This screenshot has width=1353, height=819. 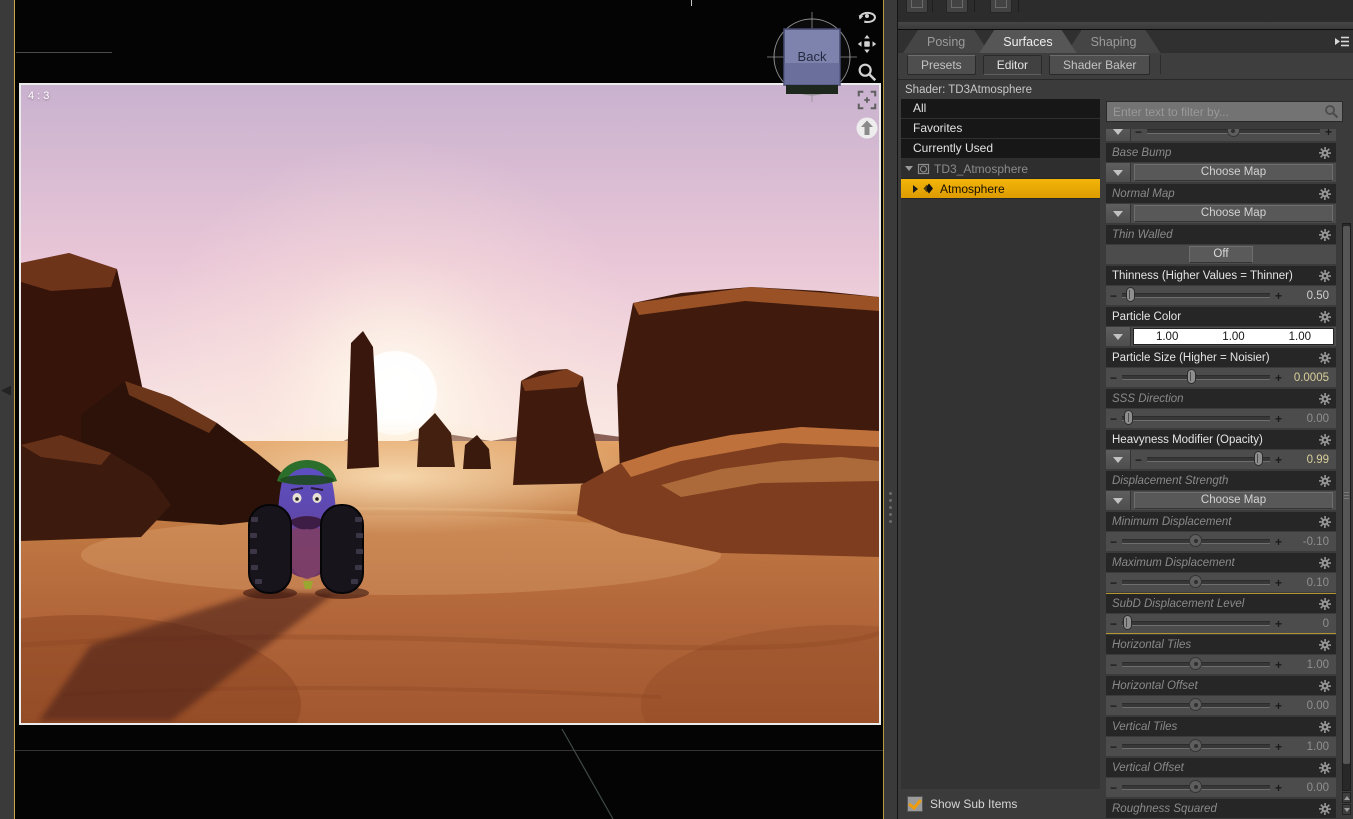 What do you see at coordinates (1308, 378) in the screenshot?
I see `parameter-value: 0.0005` at bounding box center [1308, 378].